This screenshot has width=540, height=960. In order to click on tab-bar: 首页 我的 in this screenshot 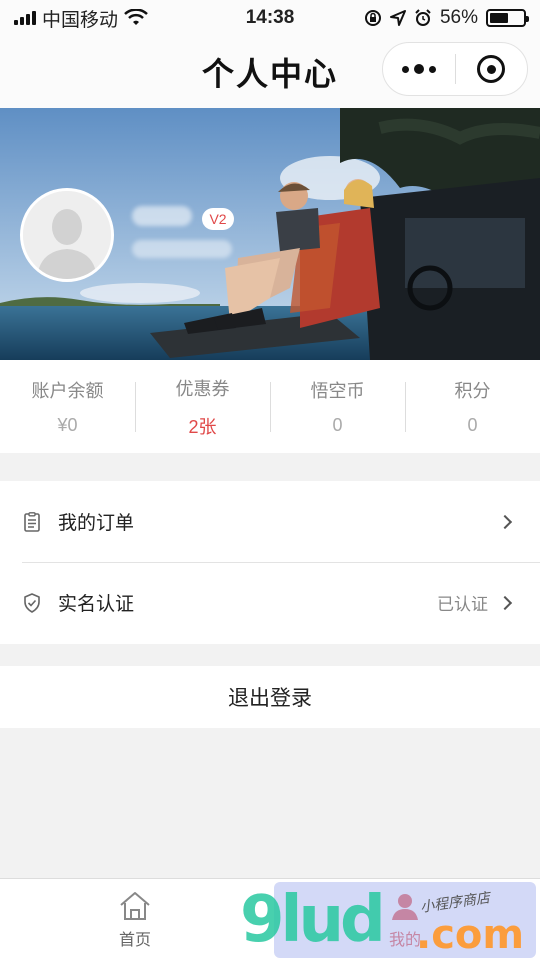, I will do `click(270, 919)`.